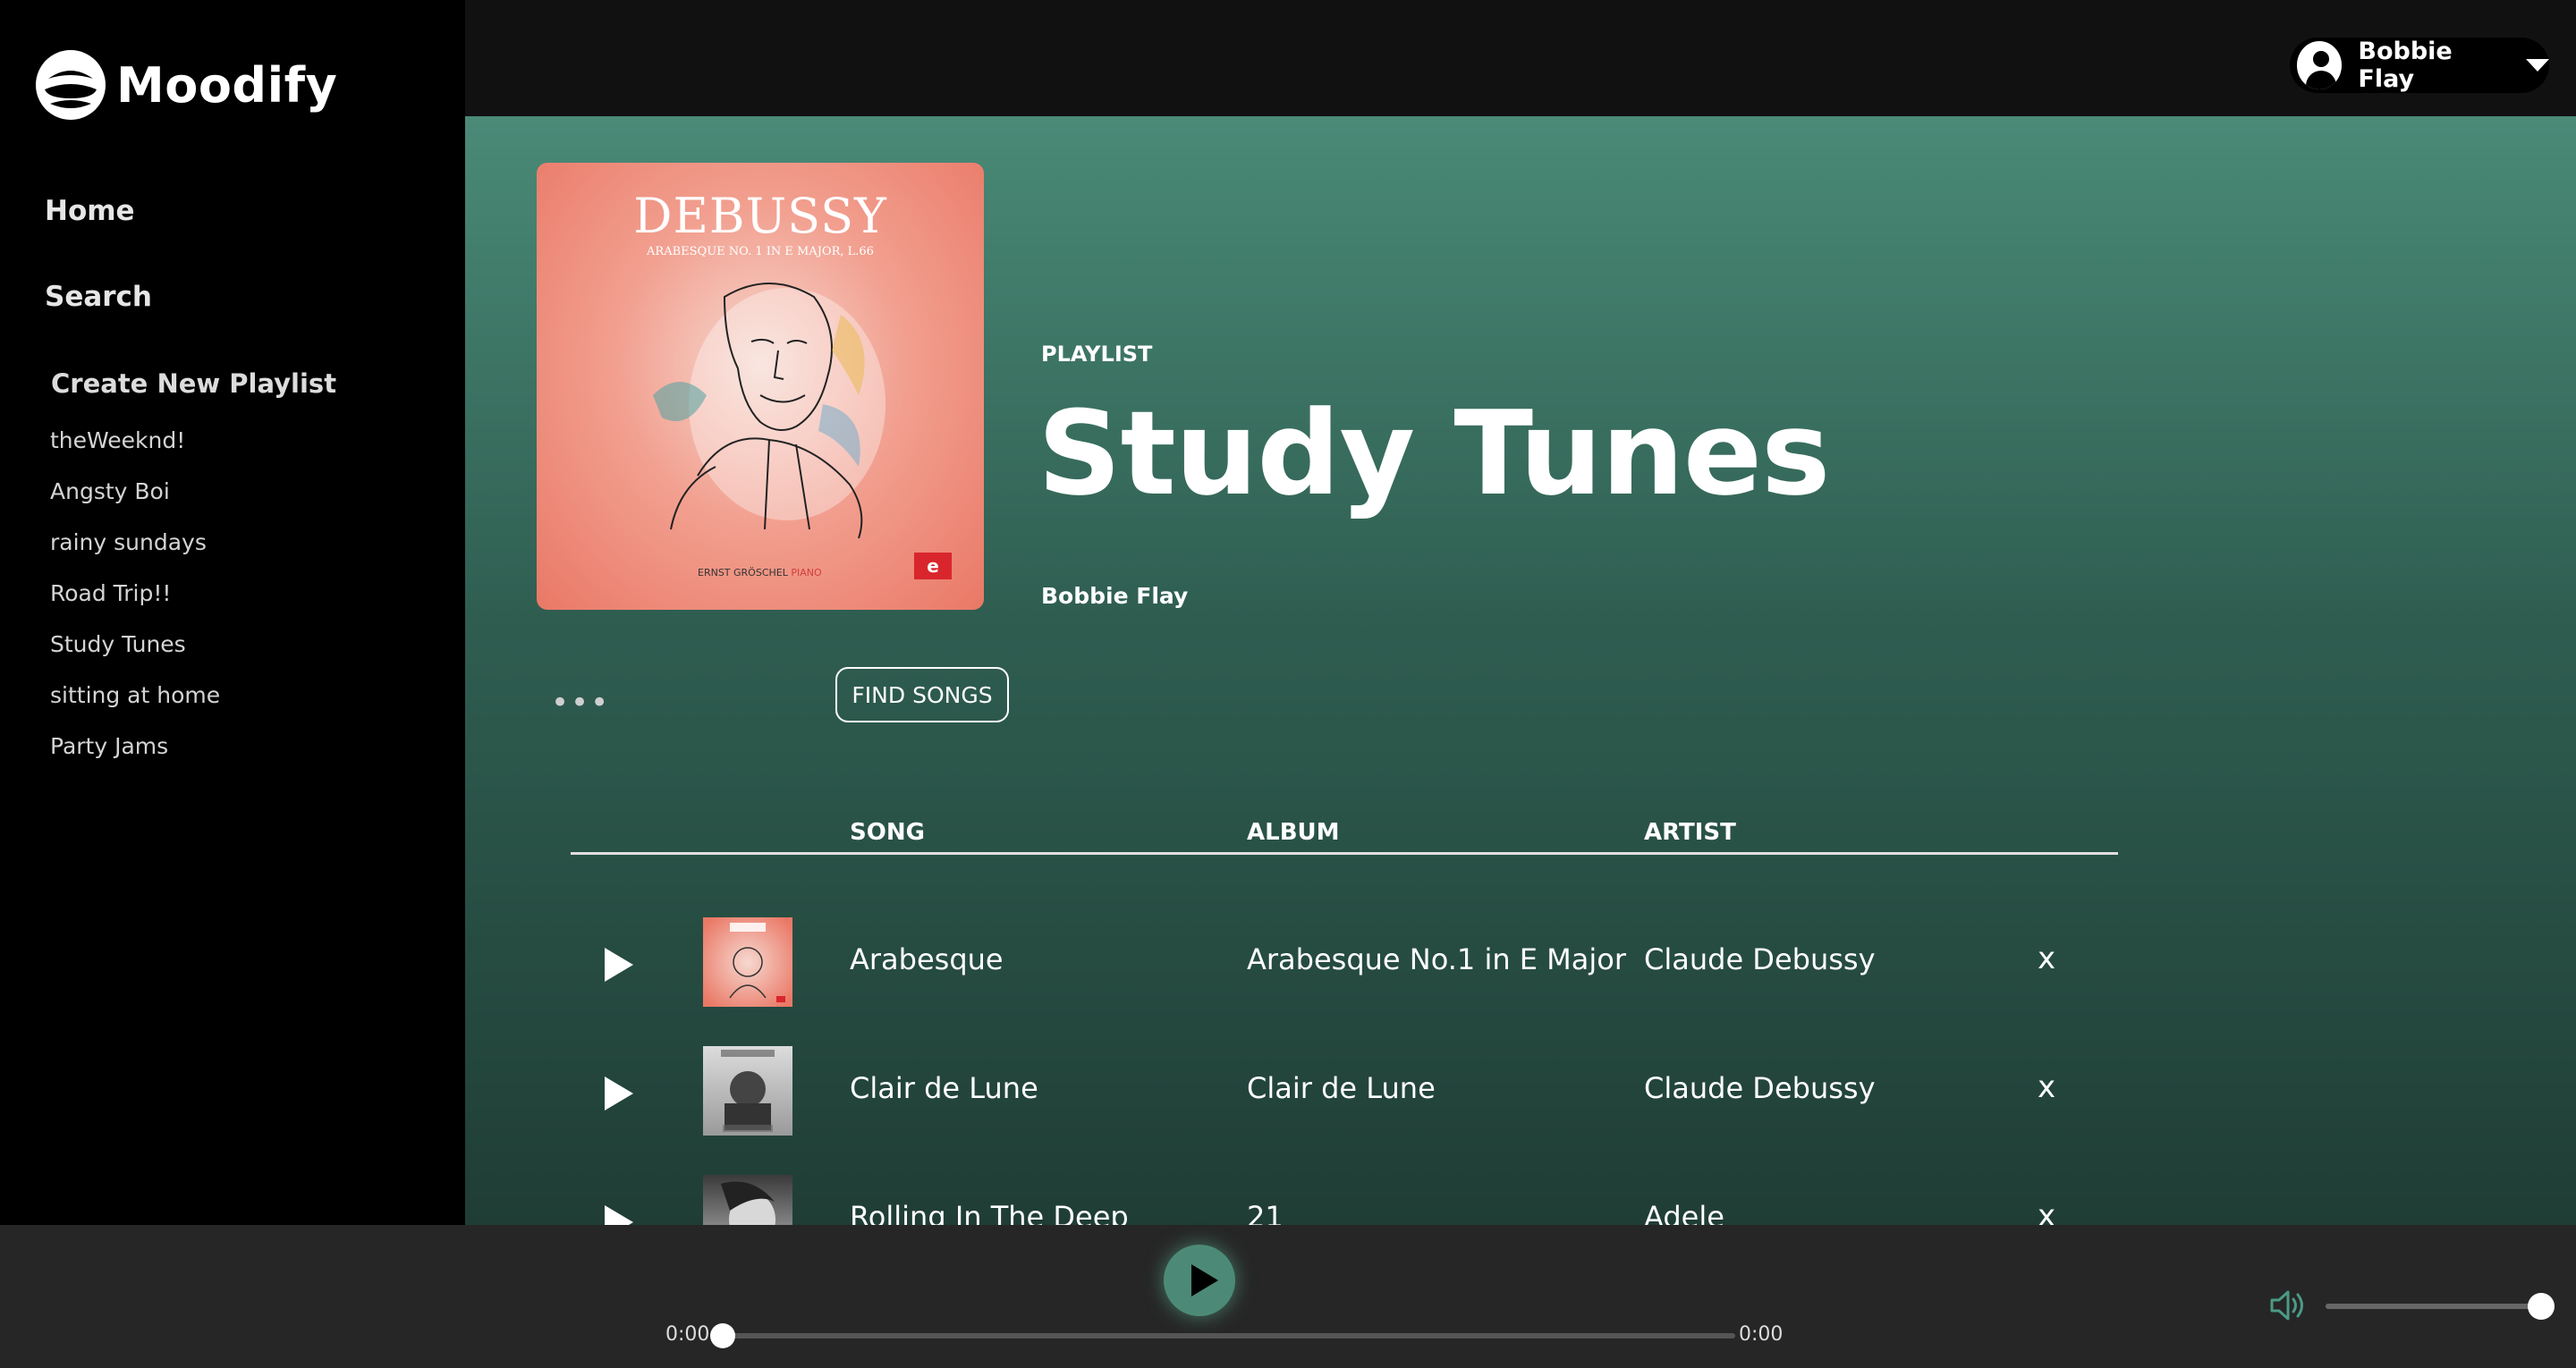 The width and height of the screenshot is (2576, 1368). I want to click on track-song: Rolling In The Deep, so click(989, 1213).